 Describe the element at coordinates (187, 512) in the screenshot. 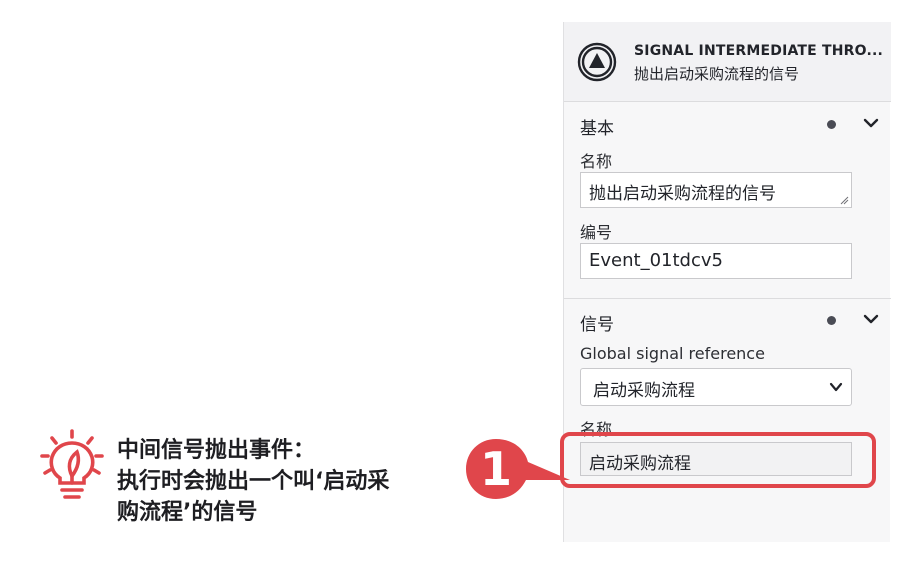

I see `note-line: 购流程’的信号` at that location.